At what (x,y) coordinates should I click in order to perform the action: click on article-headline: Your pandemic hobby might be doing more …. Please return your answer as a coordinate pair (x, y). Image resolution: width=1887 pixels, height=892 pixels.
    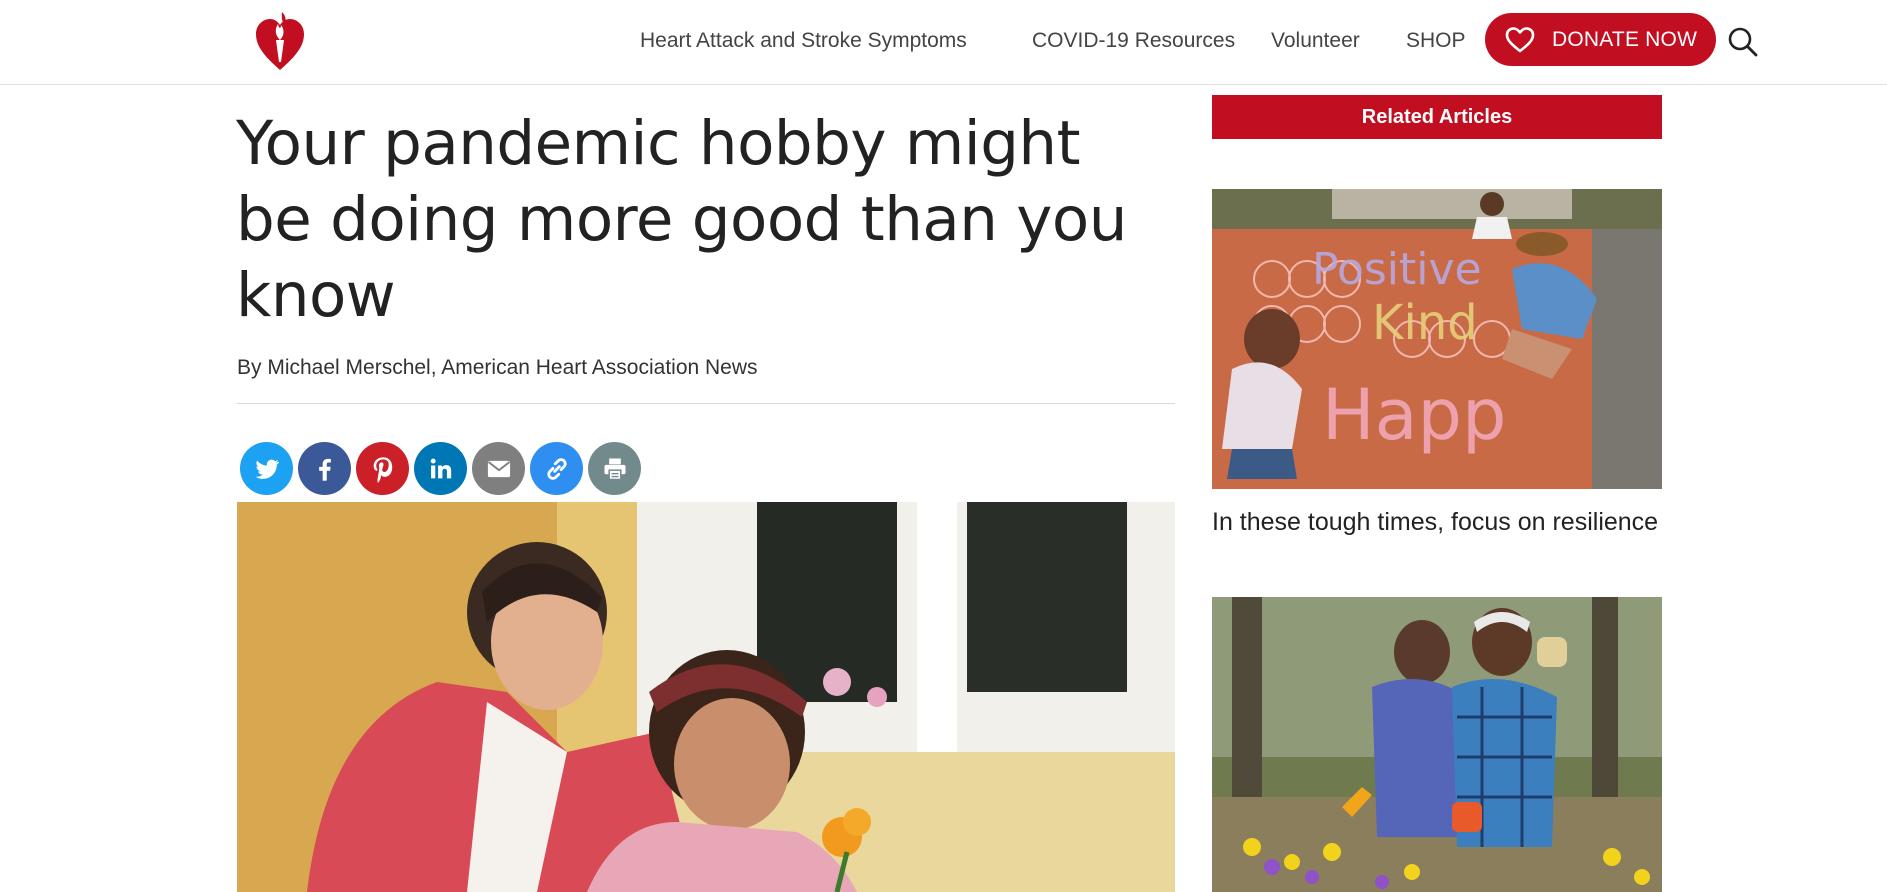
    Looking at the image, I should click on (681, 219).